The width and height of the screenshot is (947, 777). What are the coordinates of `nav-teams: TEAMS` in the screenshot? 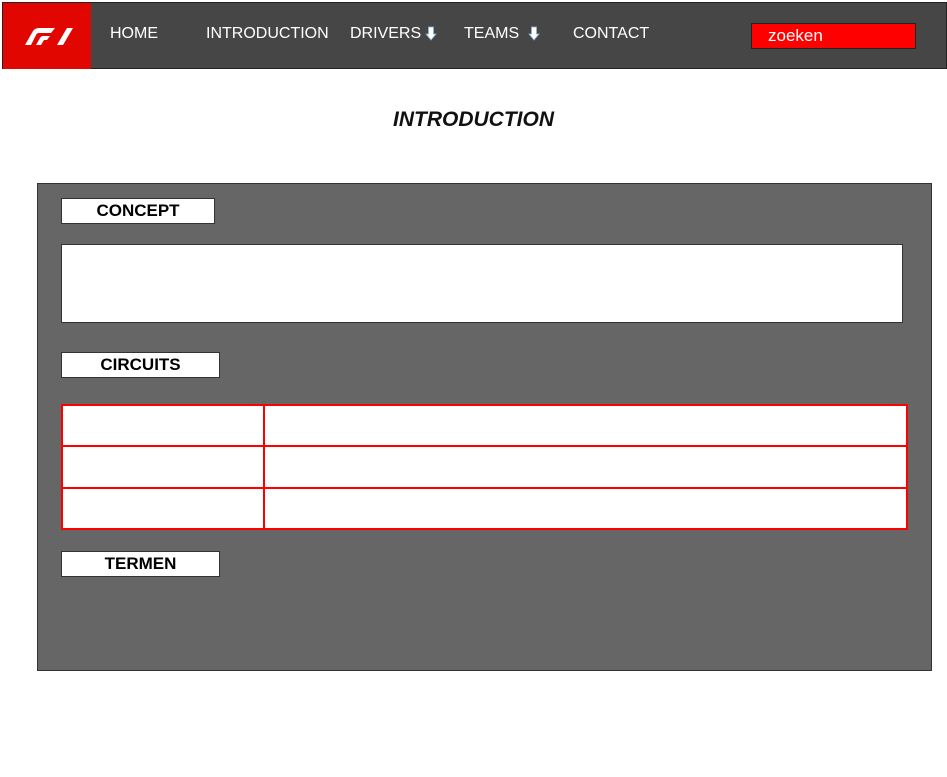 It's located at (502, 34).